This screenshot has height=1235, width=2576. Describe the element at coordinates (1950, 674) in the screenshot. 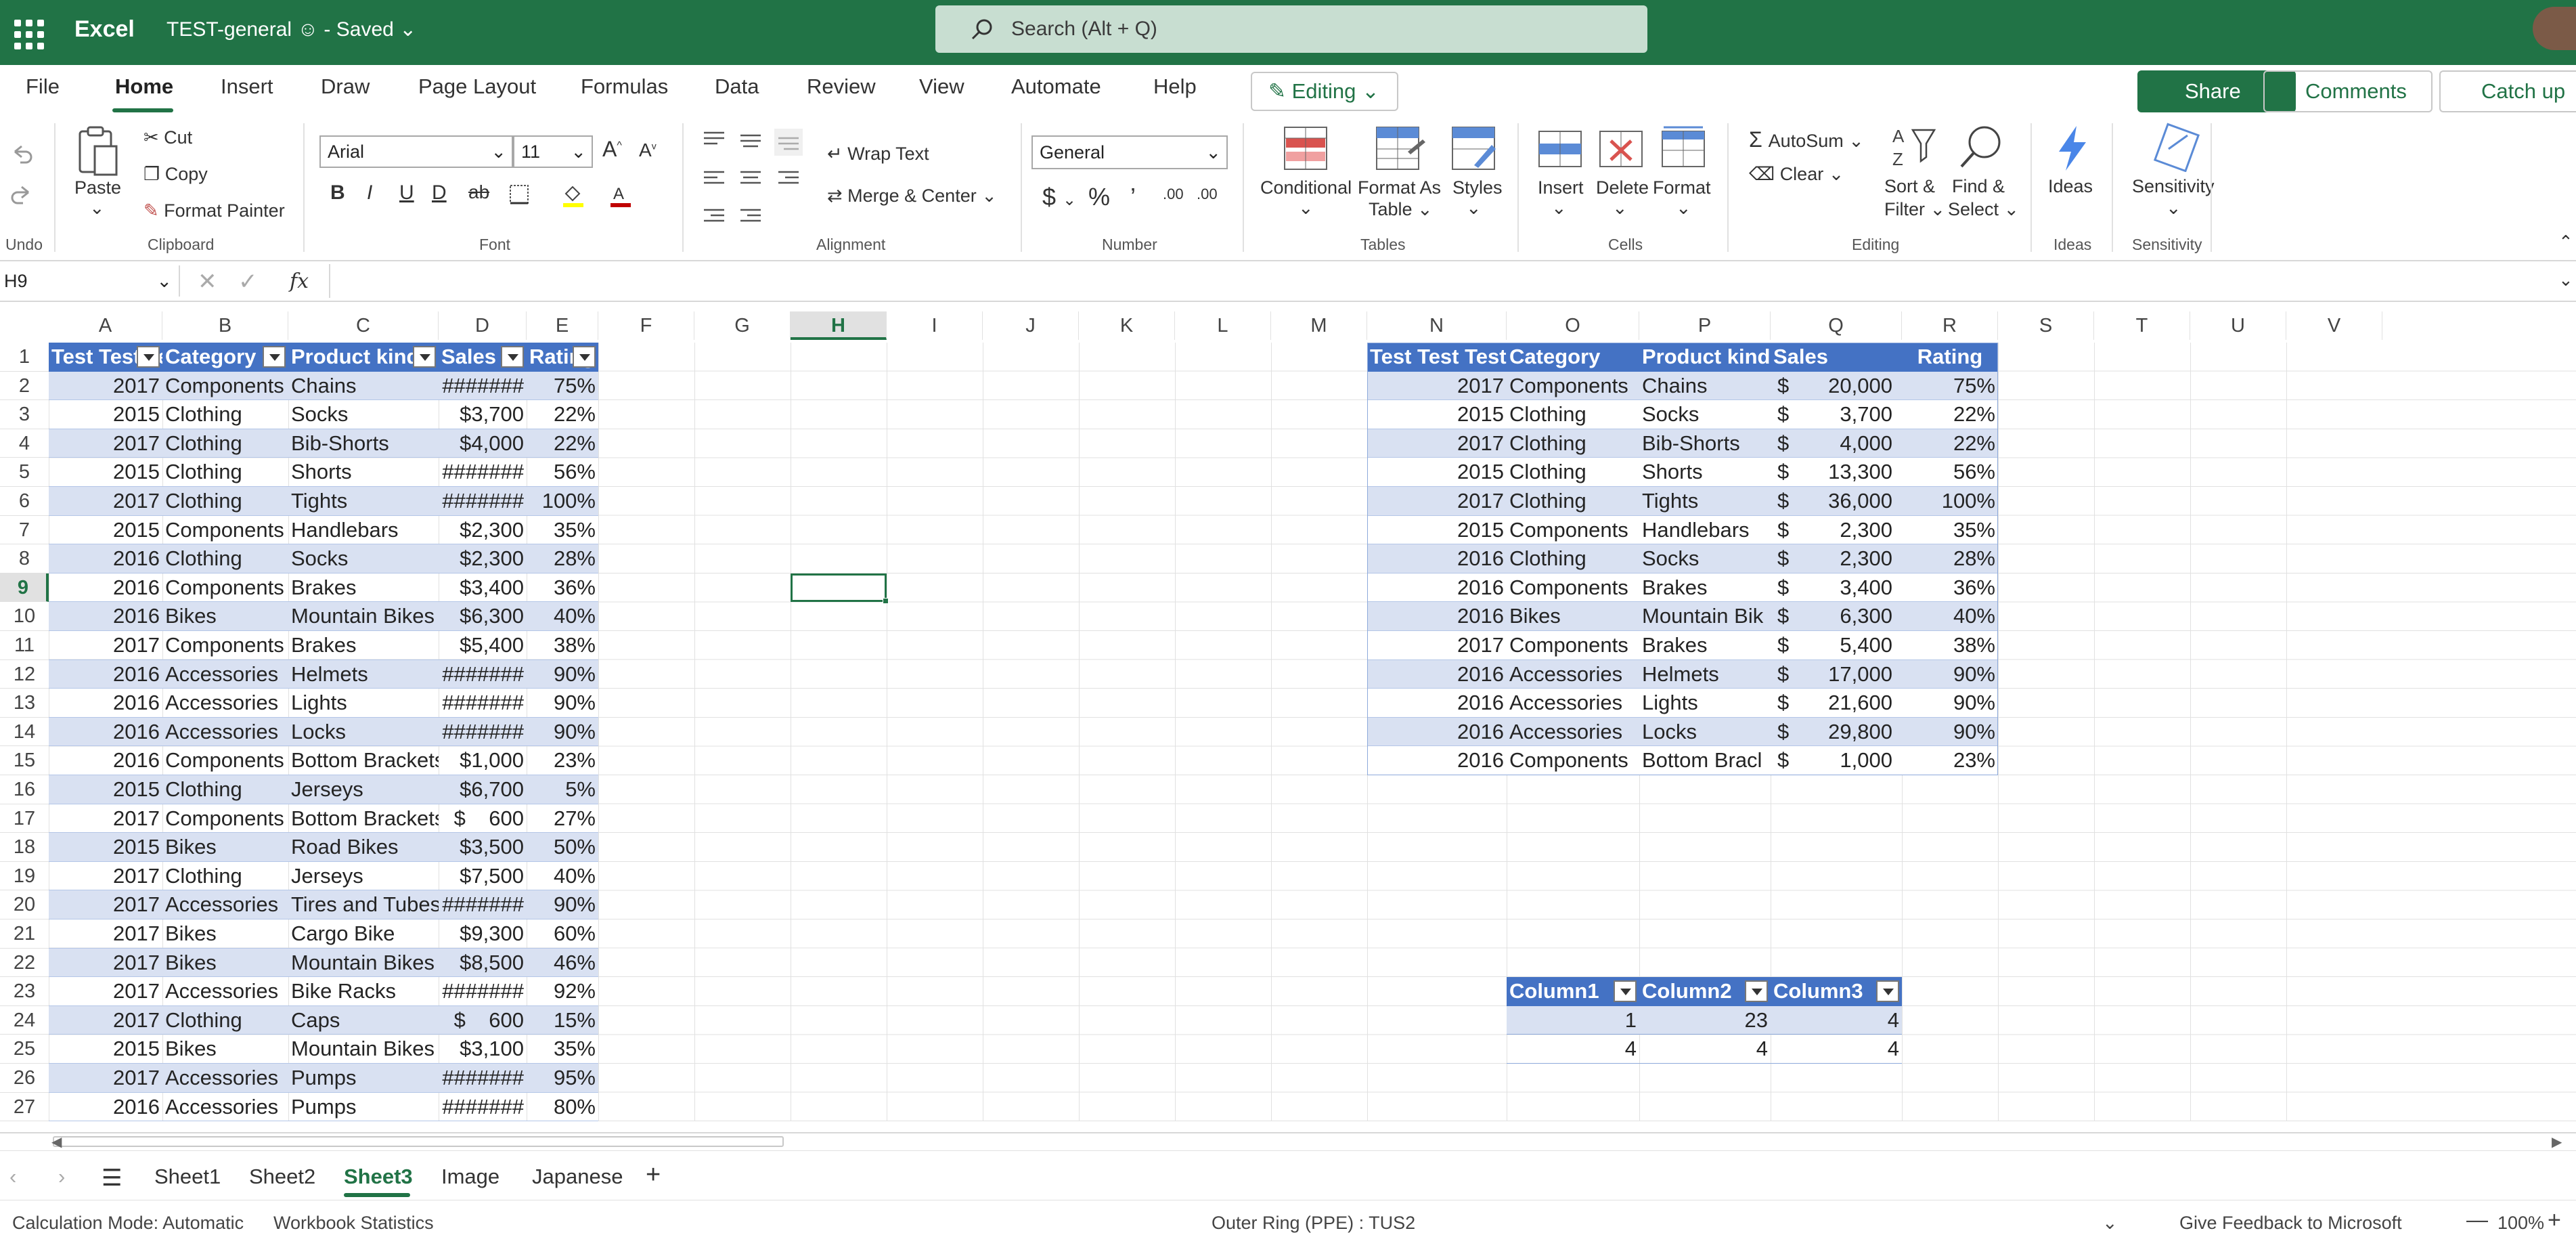

I see `table2-cell: 90%` at that location.